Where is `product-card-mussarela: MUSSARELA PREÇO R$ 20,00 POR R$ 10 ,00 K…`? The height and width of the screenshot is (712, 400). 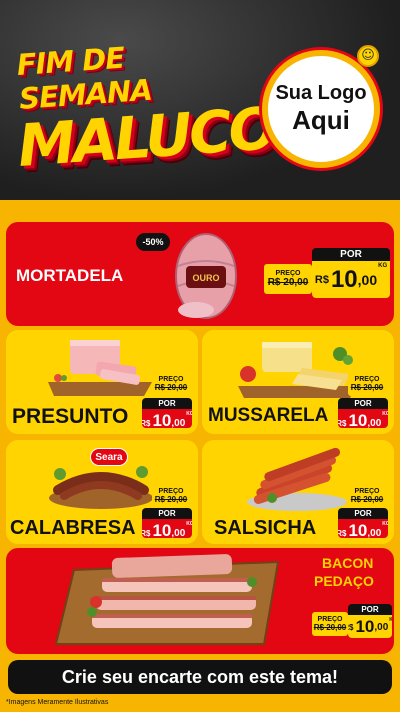
product-card-mussarela: MUSSARELA PREÇO R$ 20,00 POR R$ 10 ,00 K… is located at coordinates (298, 382).